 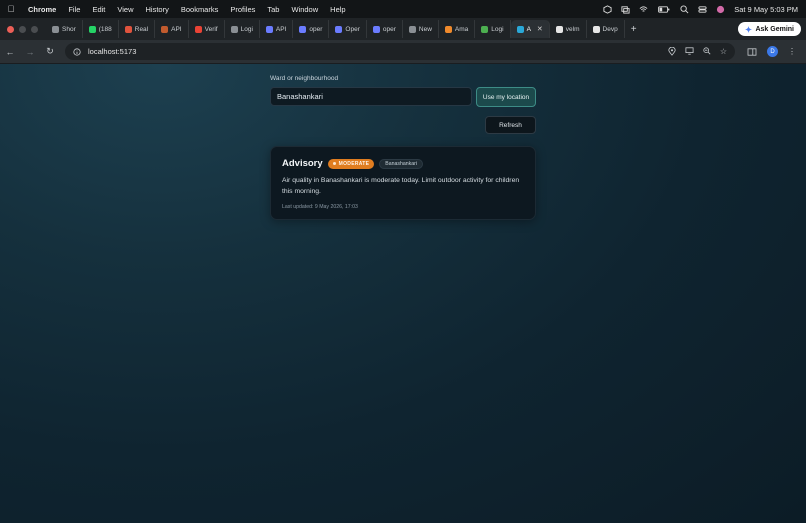 I want to click on browser-tab: Devp, so click(x=606, y=29).